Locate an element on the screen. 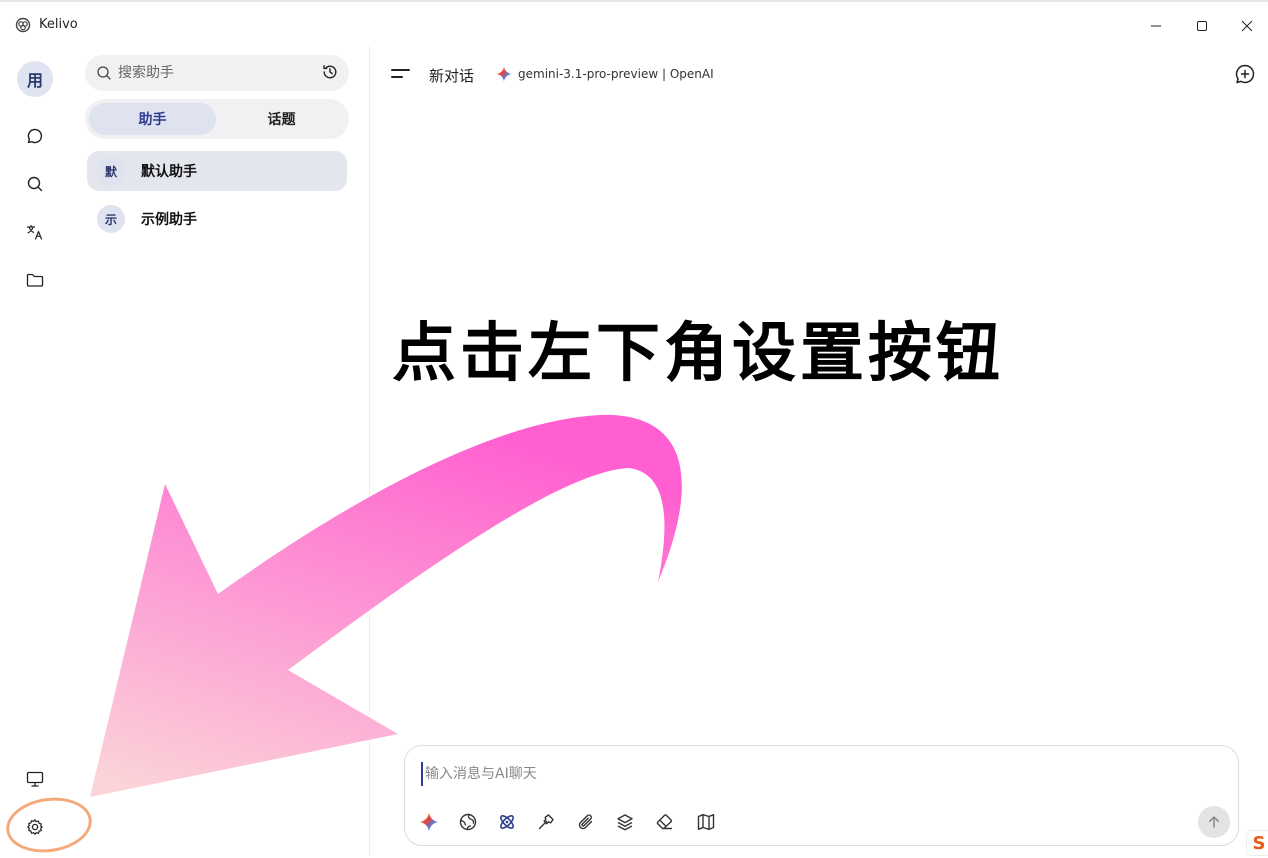 The image size is (1268, 858). maximize-icon is located at coordinates (1202, 26).